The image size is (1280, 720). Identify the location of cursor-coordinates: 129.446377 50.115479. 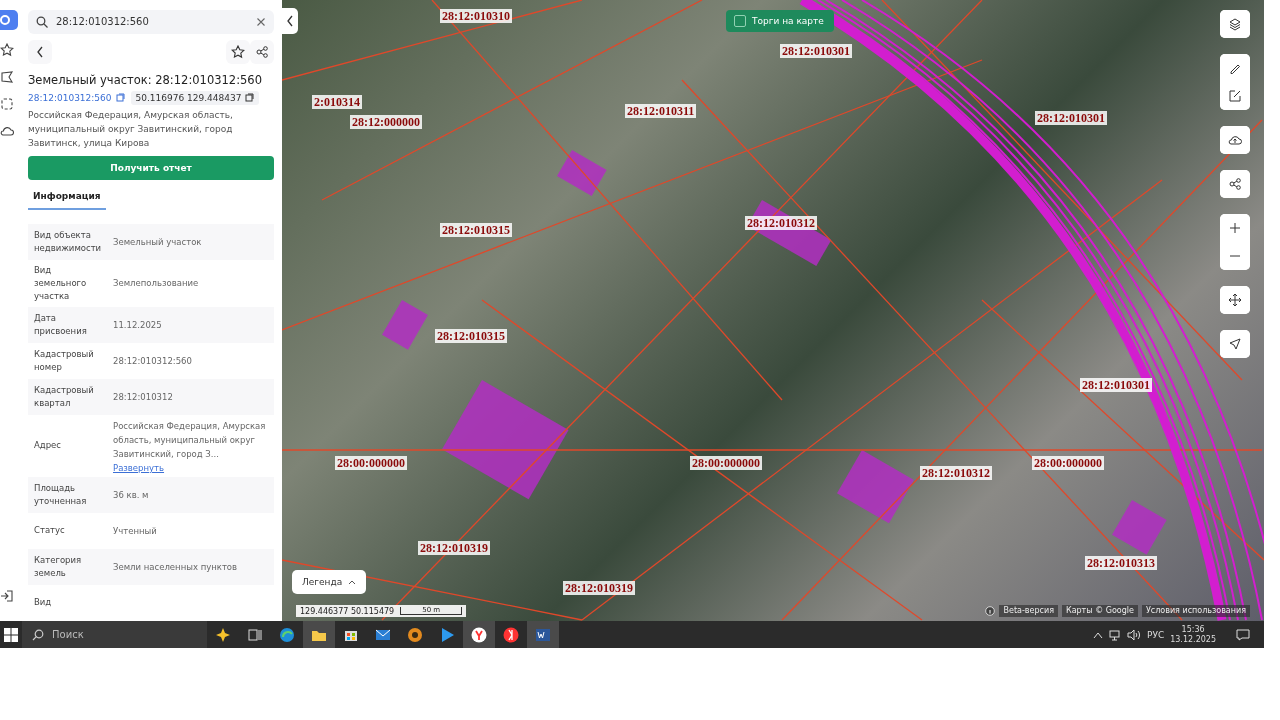
(347, 611).